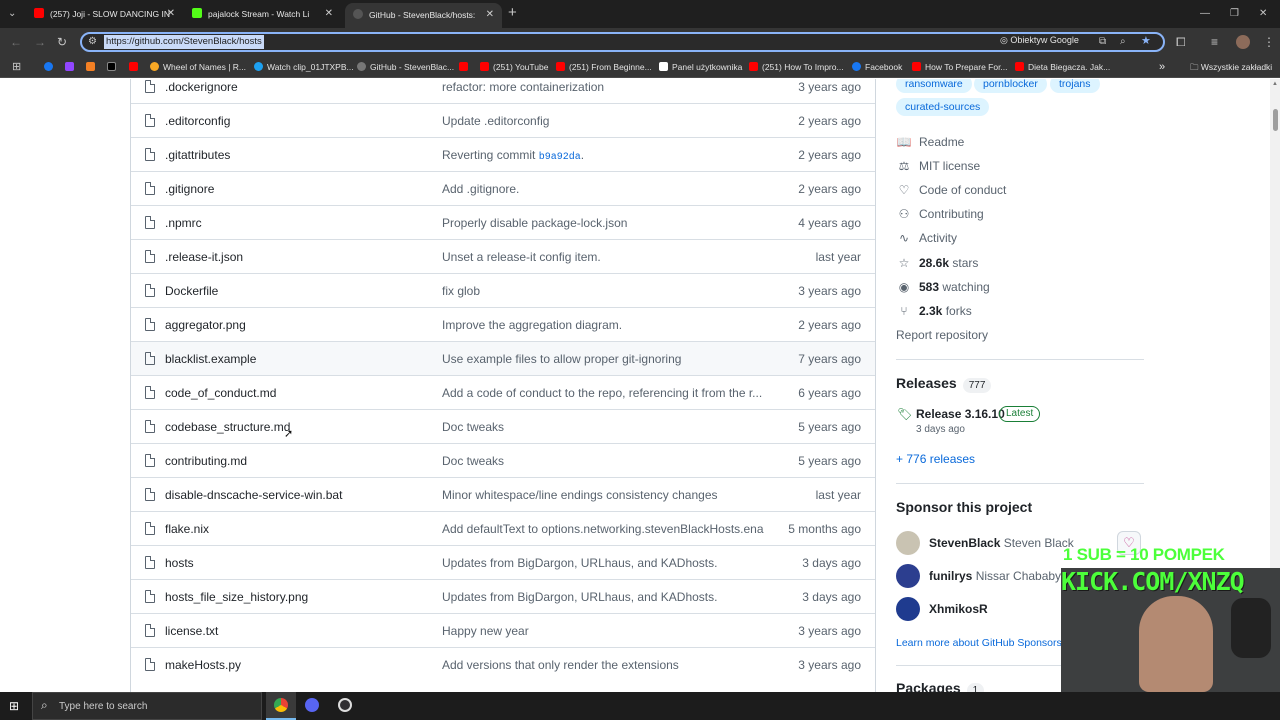 This screenshot has width=1280, height=720. What do you see at coordinates (1243, 42) in the screenshot?
I see `profile-avatar` at bounding box center [1243, 42].